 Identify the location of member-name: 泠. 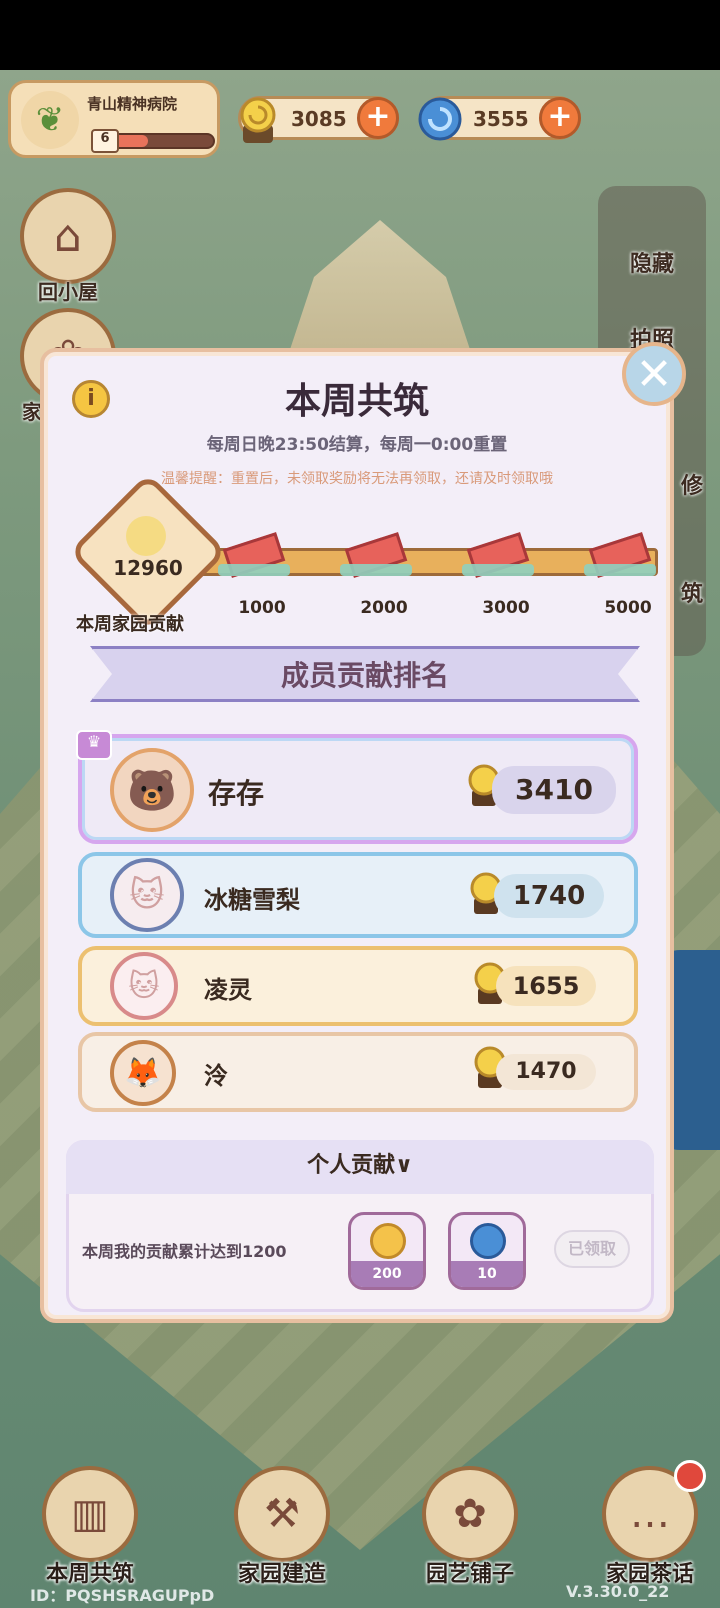
(216, 1076).